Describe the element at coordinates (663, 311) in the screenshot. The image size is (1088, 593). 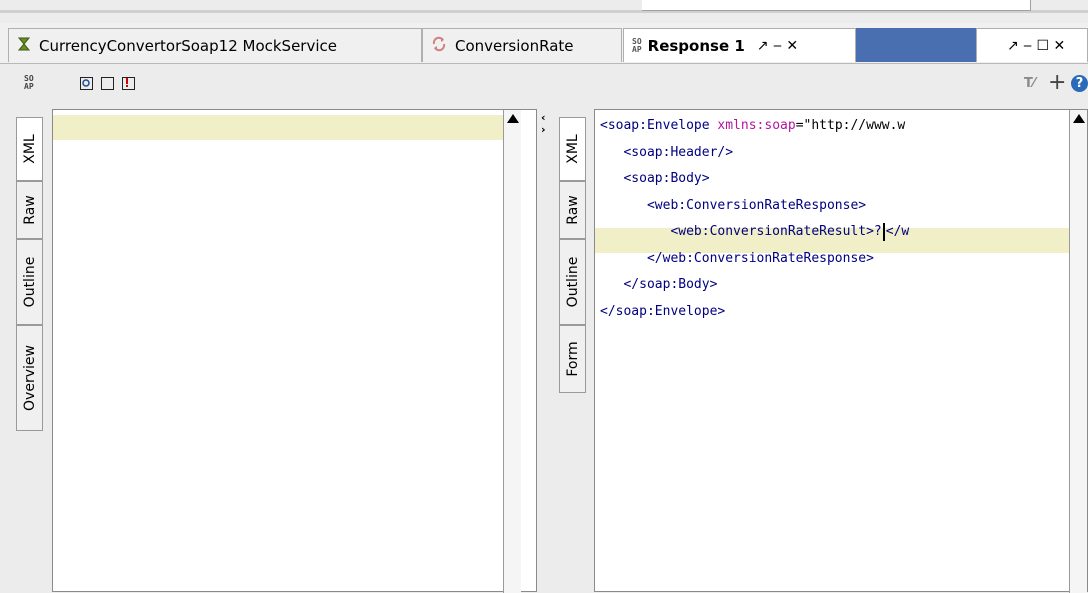
I see `xml-line-8: </soap:Envelope>` at that location.